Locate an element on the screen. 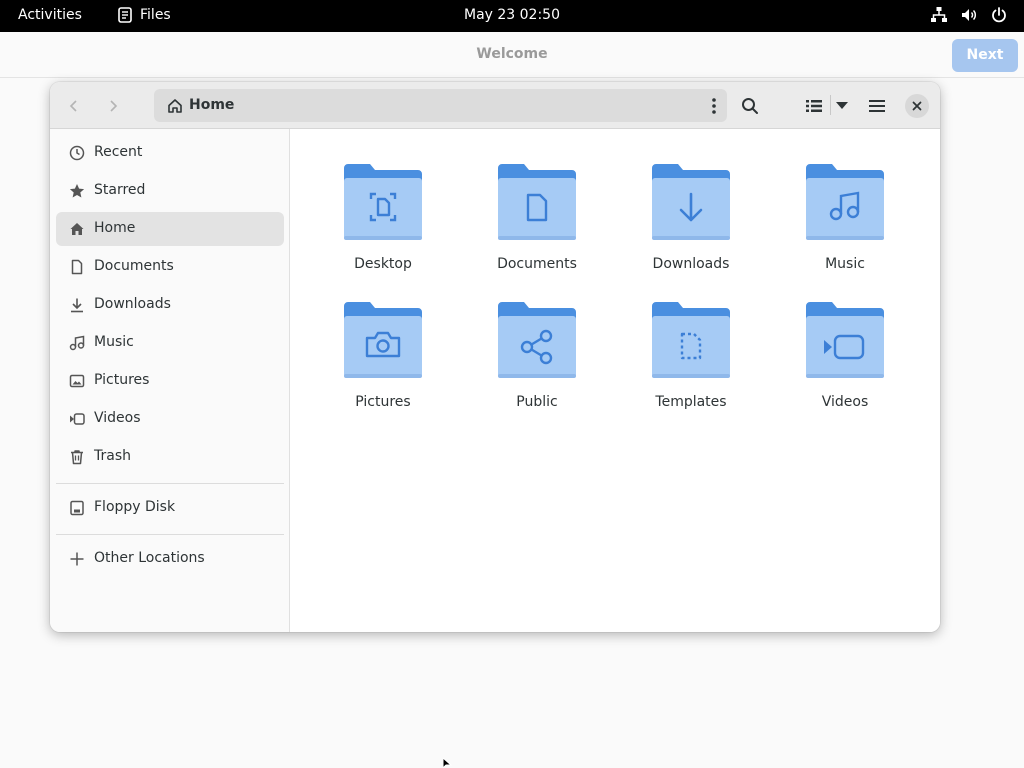 The image size is (1024, 768). mouse-cursor-icon is located at coordinates (448, 763).